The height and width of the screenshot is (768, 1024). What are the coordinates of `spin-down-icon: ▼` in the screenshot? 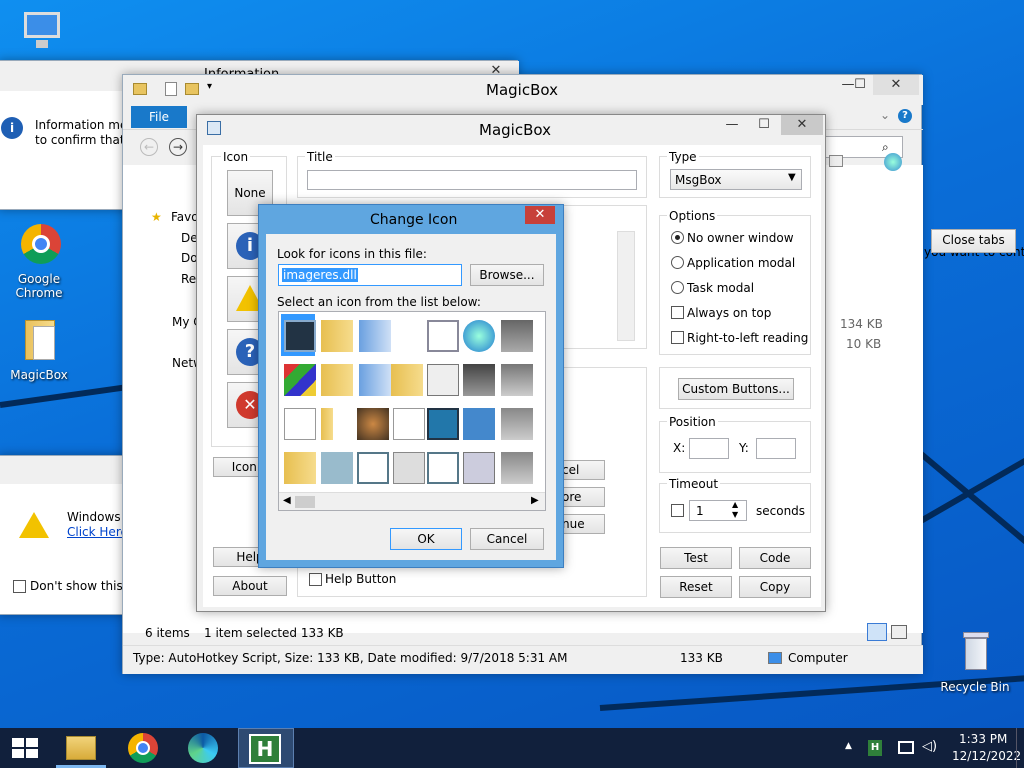 It's located at (735, 514).